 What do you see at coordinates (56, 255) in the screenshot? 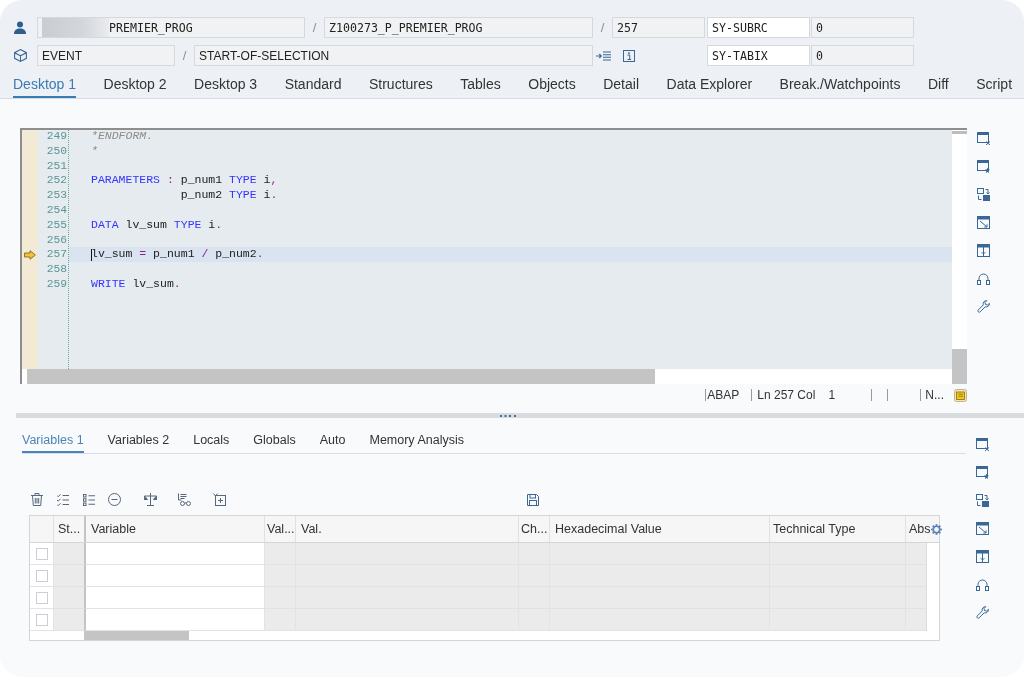
I see `line-number: 257` at bounding box center [56, 255].